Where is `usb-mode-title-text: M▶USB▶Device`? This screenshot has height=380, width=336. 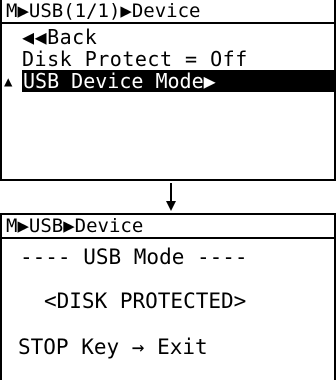
usb-mode-title-text: M▶USB▶Device is located at coordinates (75, 226).